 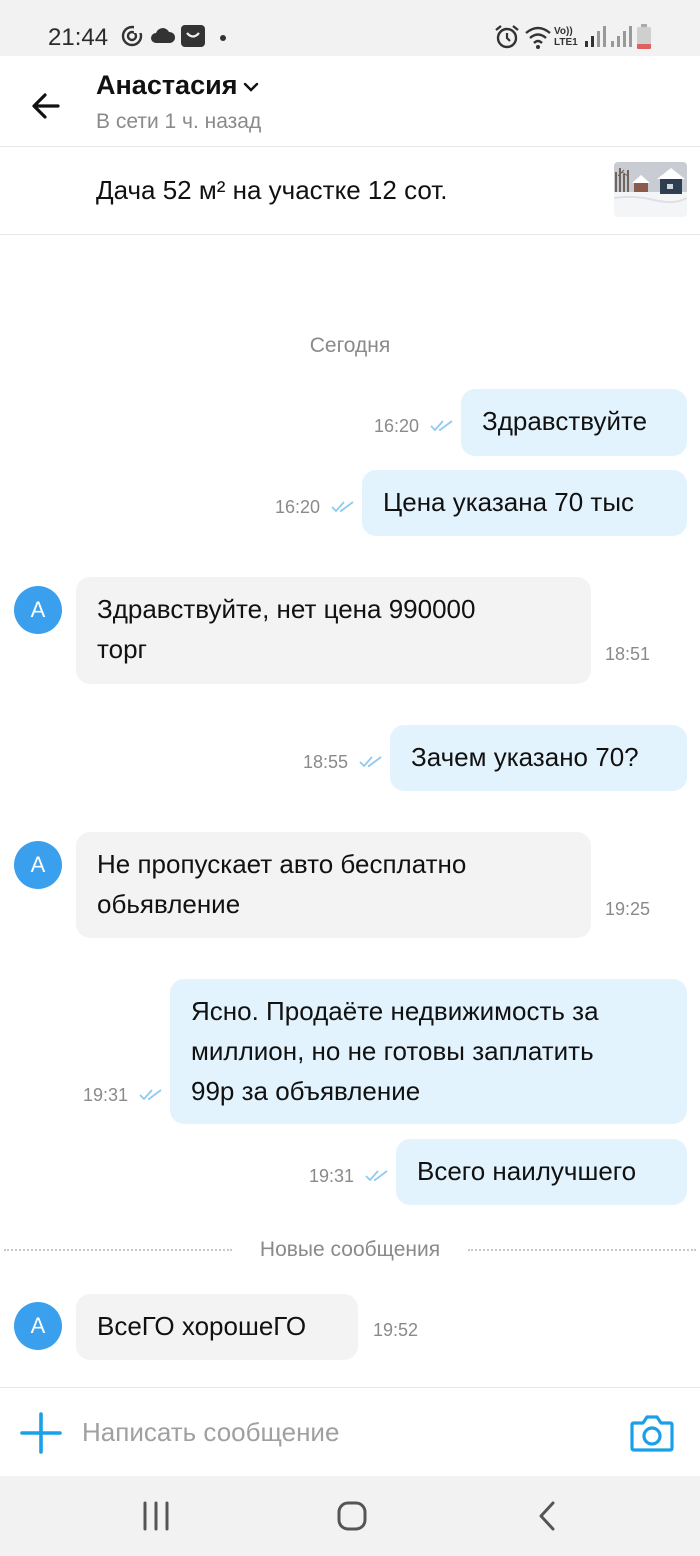 I want to click on message-text-line: Не пропускает авто бесплатно, so click(x=282, y=864).